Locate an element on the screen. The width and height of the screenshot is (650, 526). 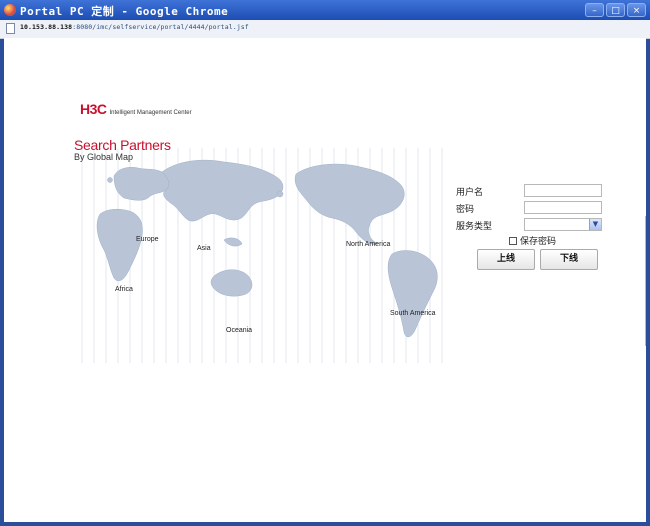
window-controls: – □ × is located at coordinates (615, 10).